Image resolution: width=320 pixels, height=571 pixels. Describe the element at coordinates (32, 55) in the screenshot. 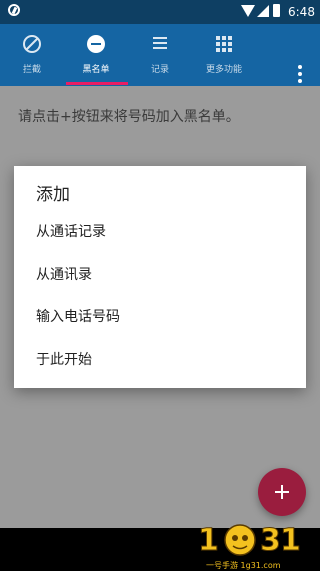

I see `tab-block: 拦截` at that location.